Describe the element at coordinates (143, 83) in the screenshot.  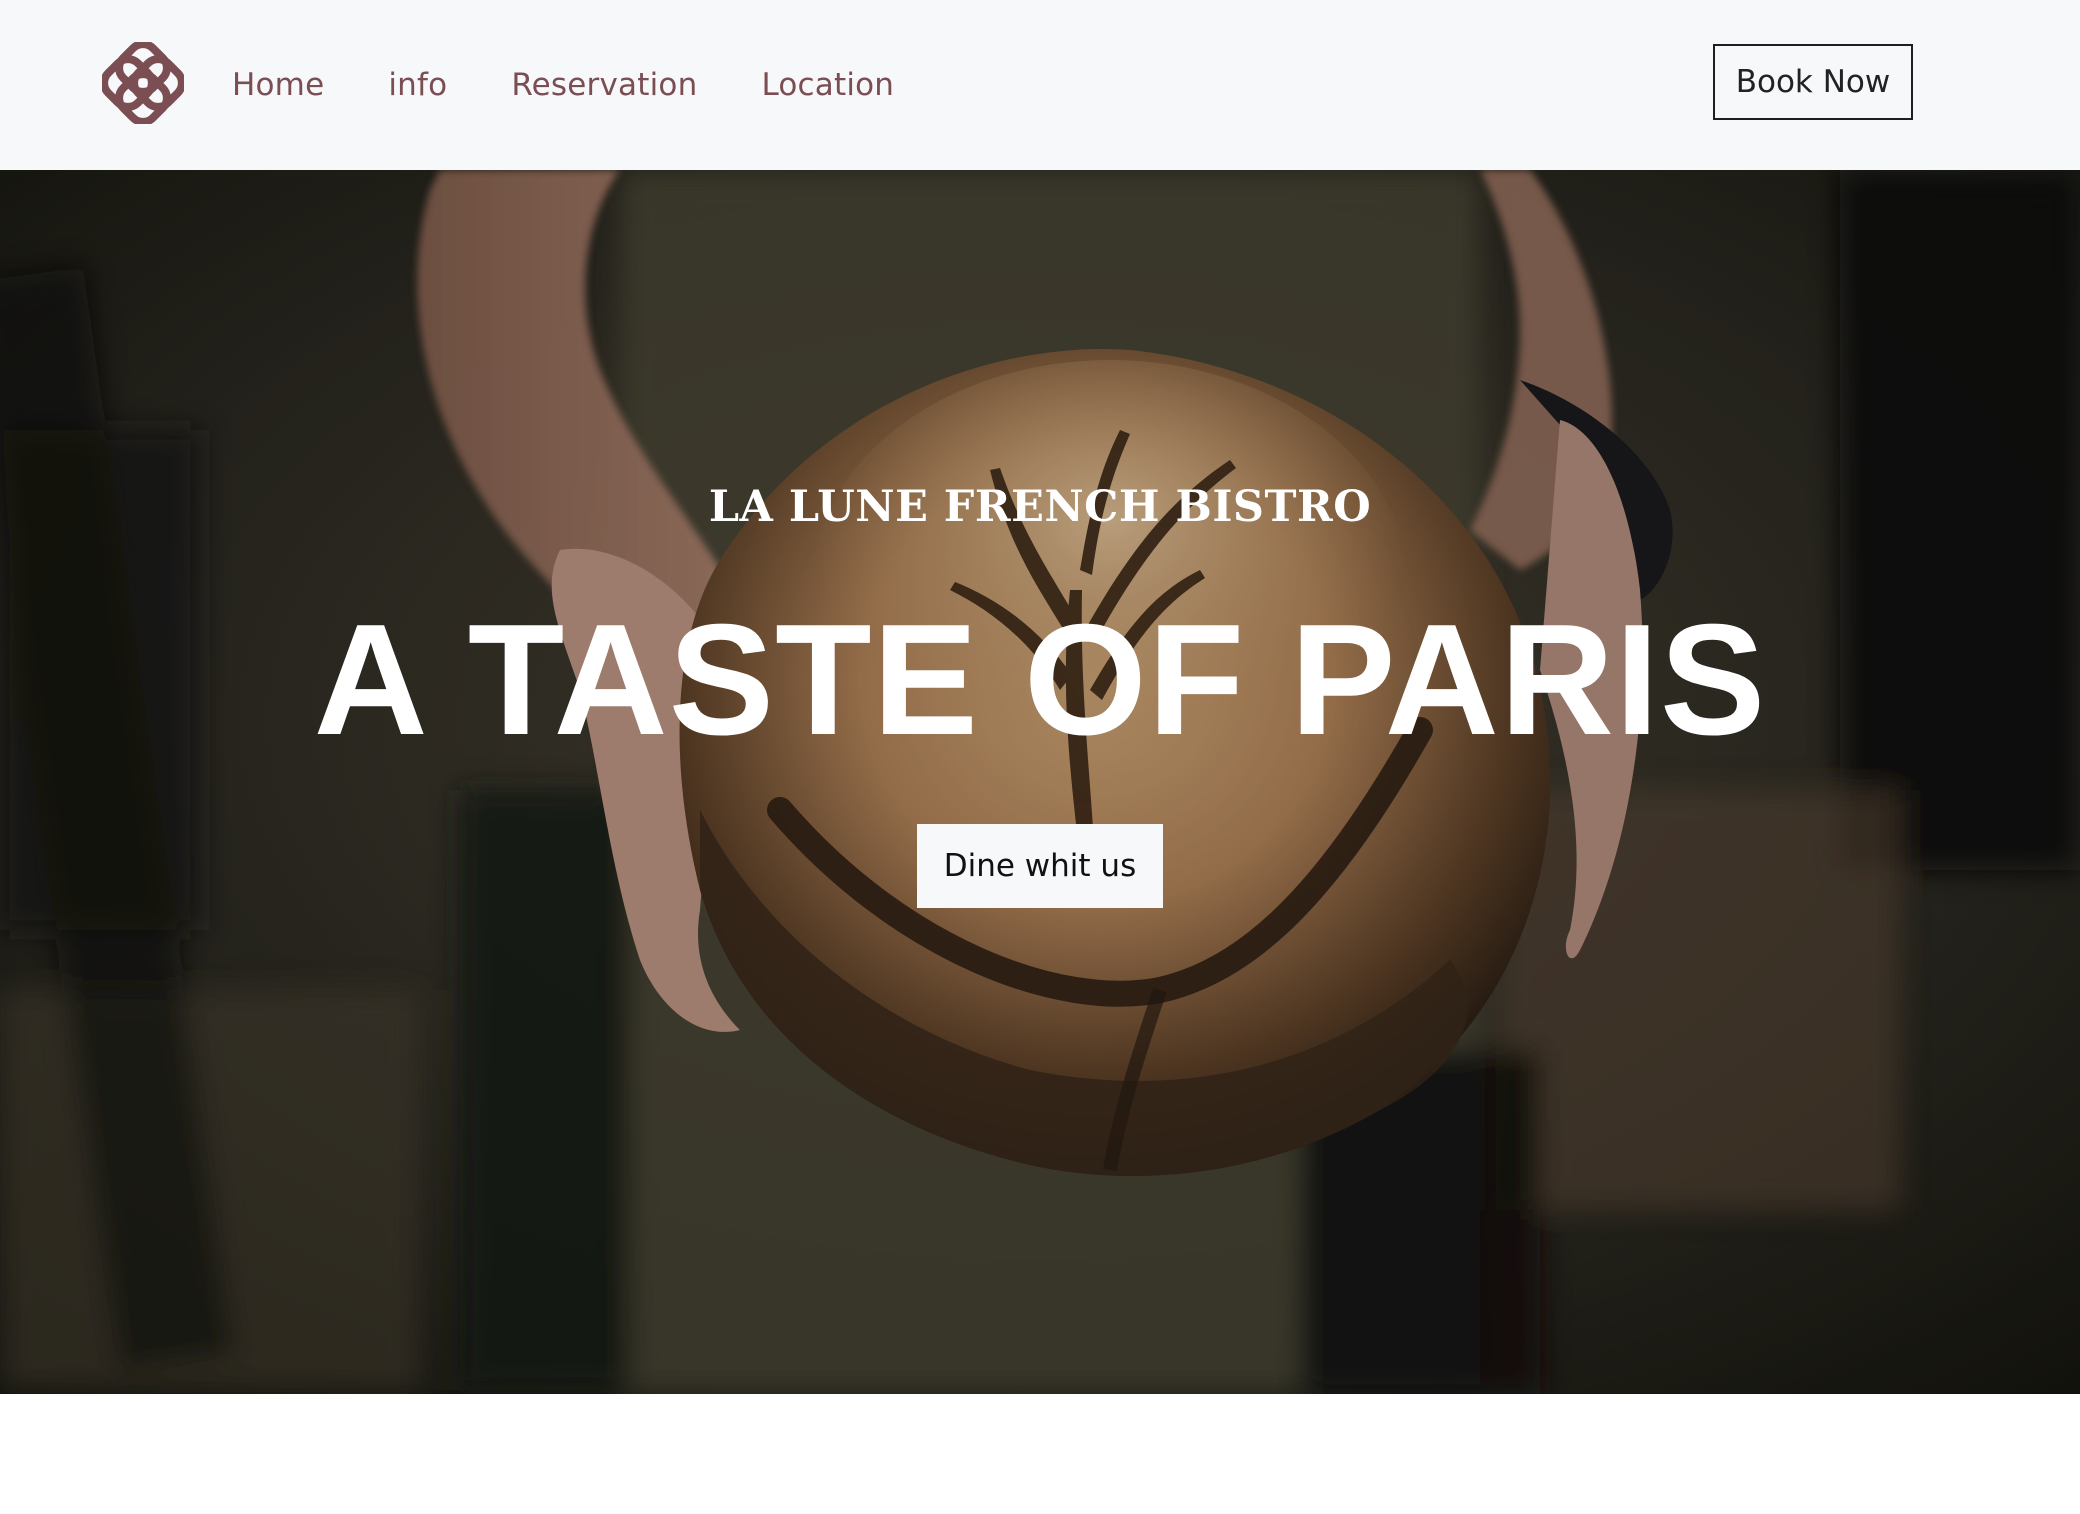
I see `quatrefoil-logo-icon` at that location.